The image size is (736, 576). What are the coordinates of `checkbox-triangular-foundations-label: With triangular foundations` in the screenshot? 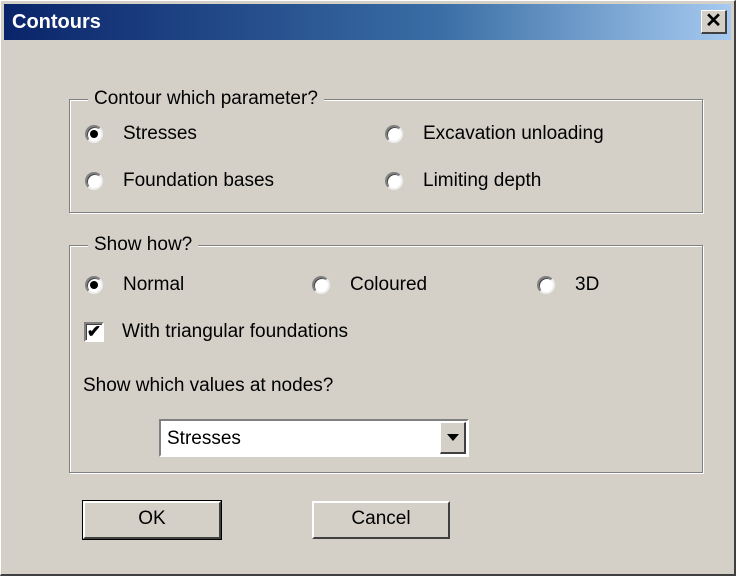 It's located at (235, 331).